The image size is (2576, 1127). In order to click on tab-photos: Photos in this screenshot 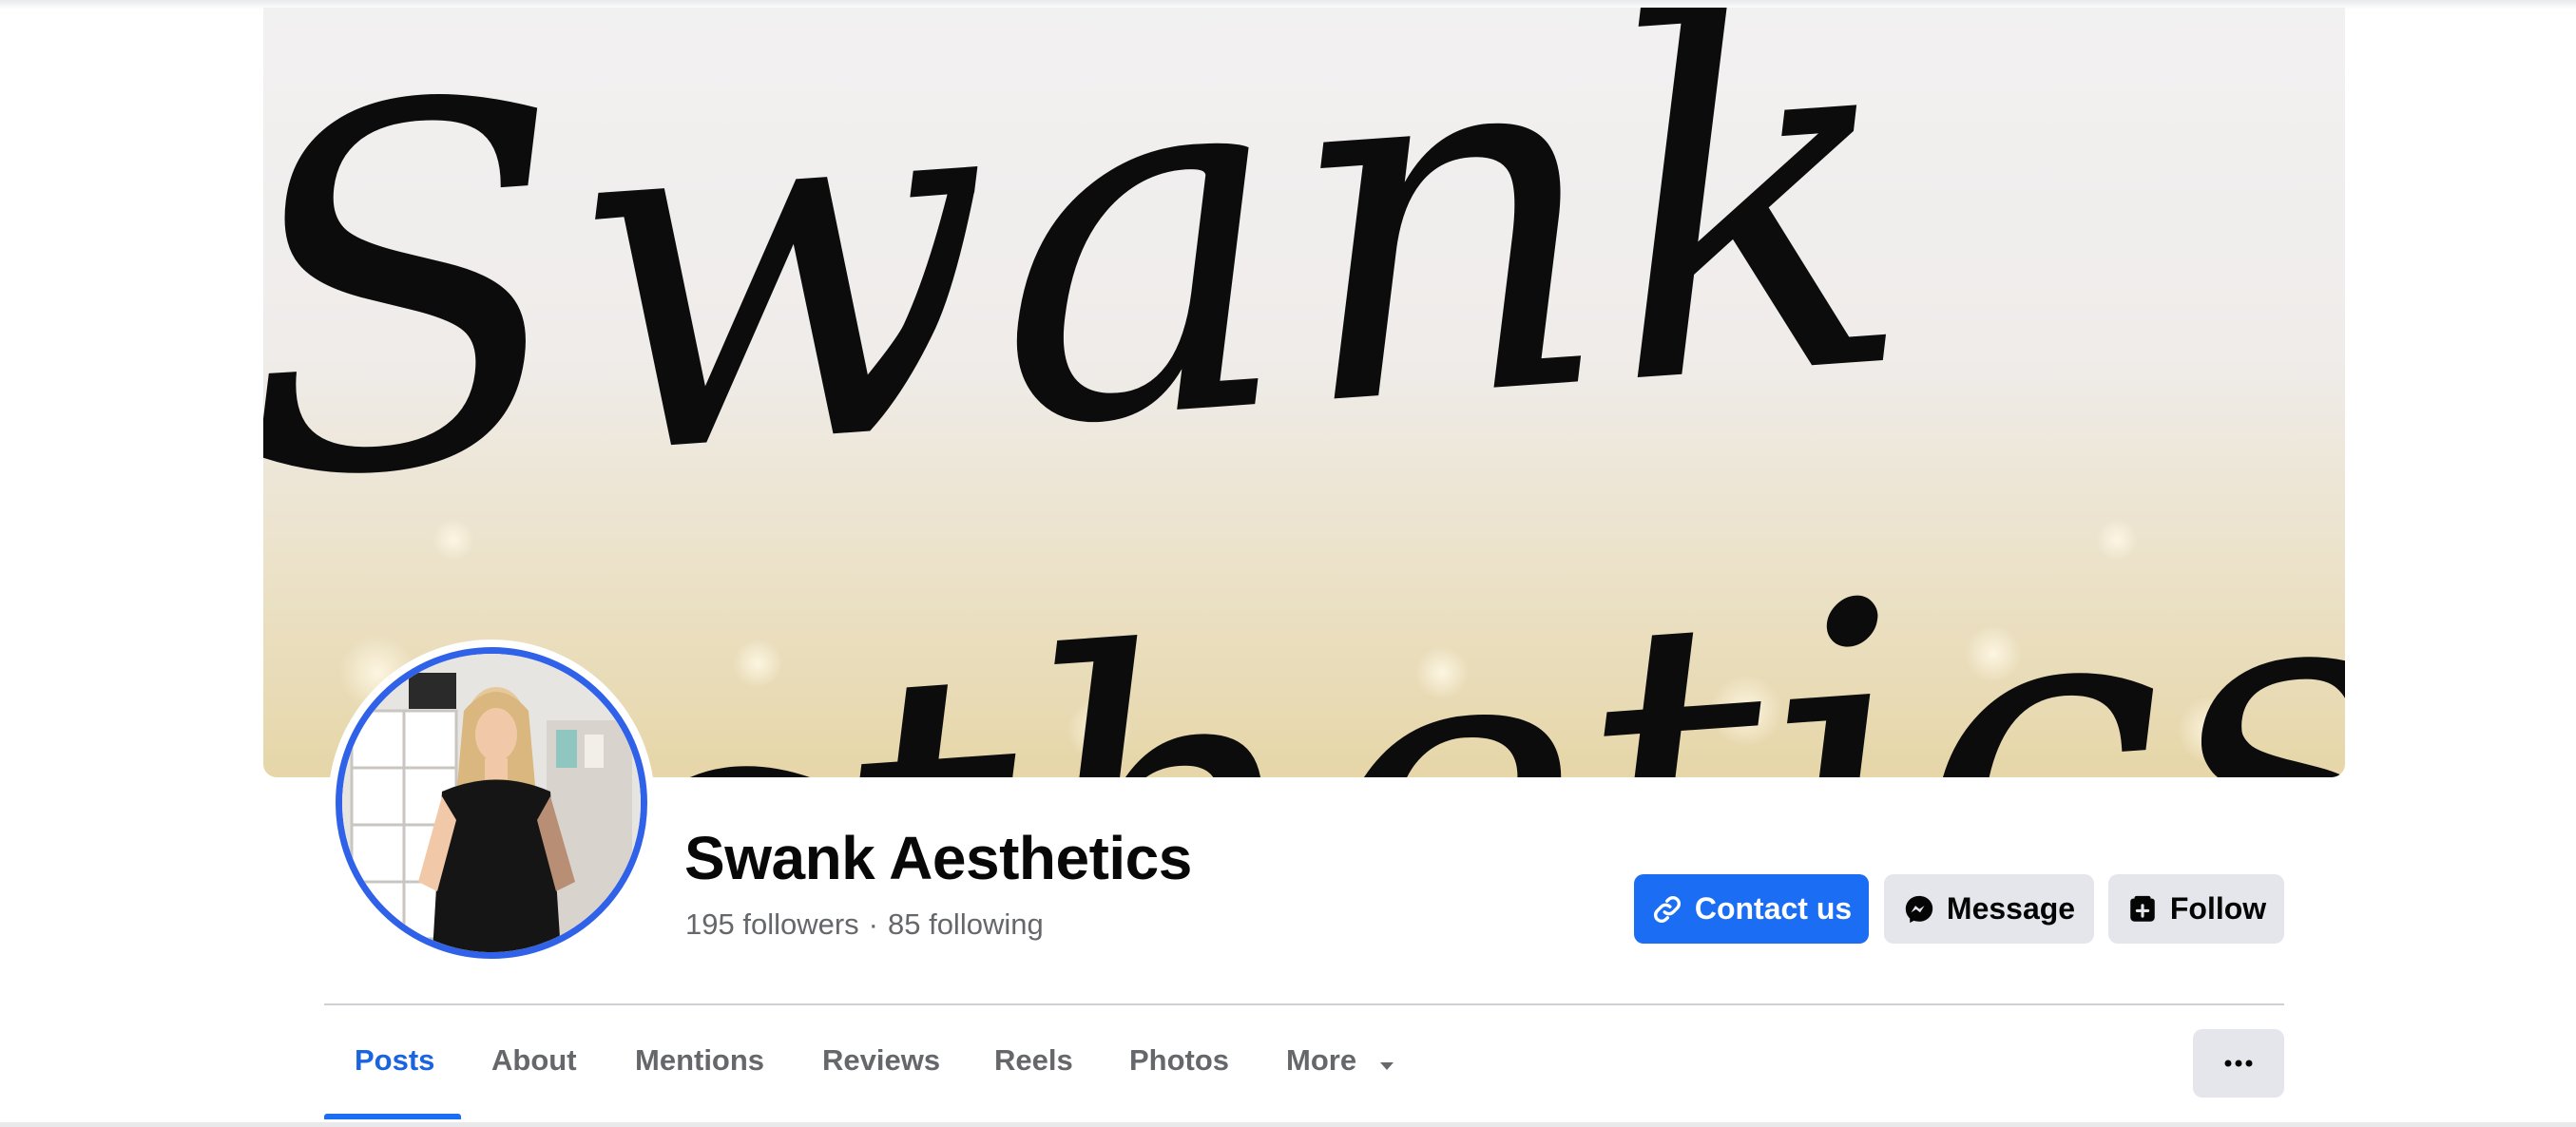, I will do `click(1179, 1060)`.